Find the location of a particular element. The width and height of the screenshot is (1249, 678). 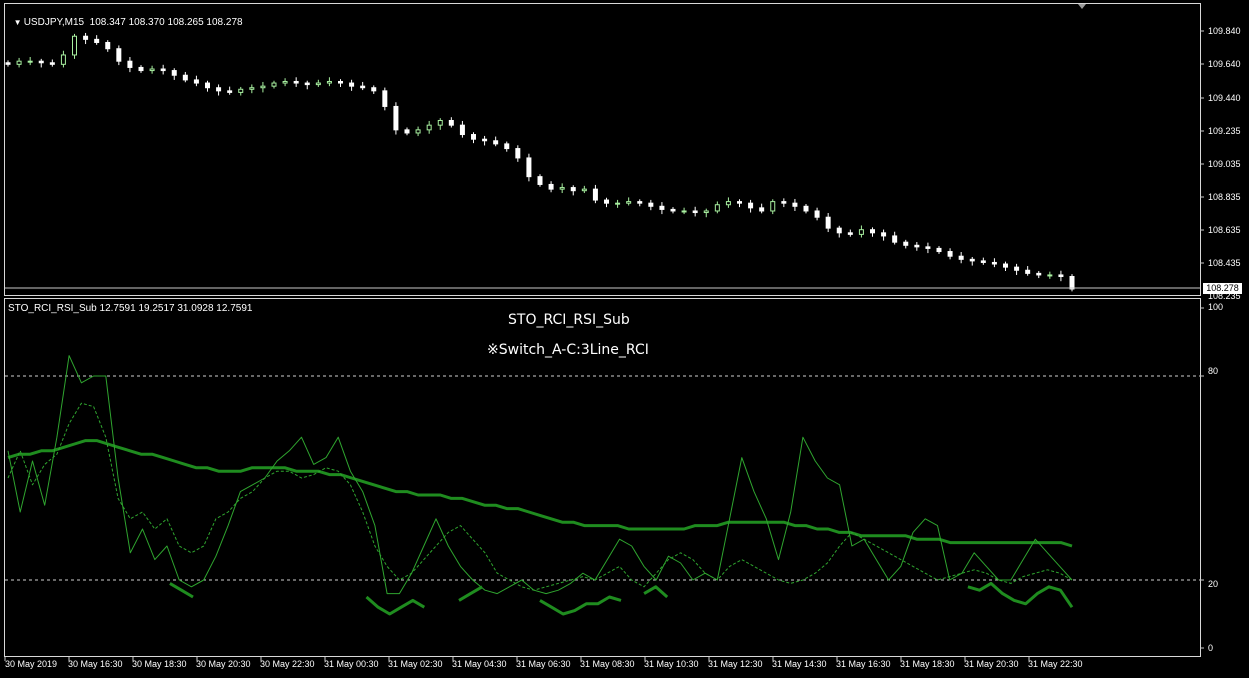

time-label: 31 May 12:30 is located at coordinates (735, 664).